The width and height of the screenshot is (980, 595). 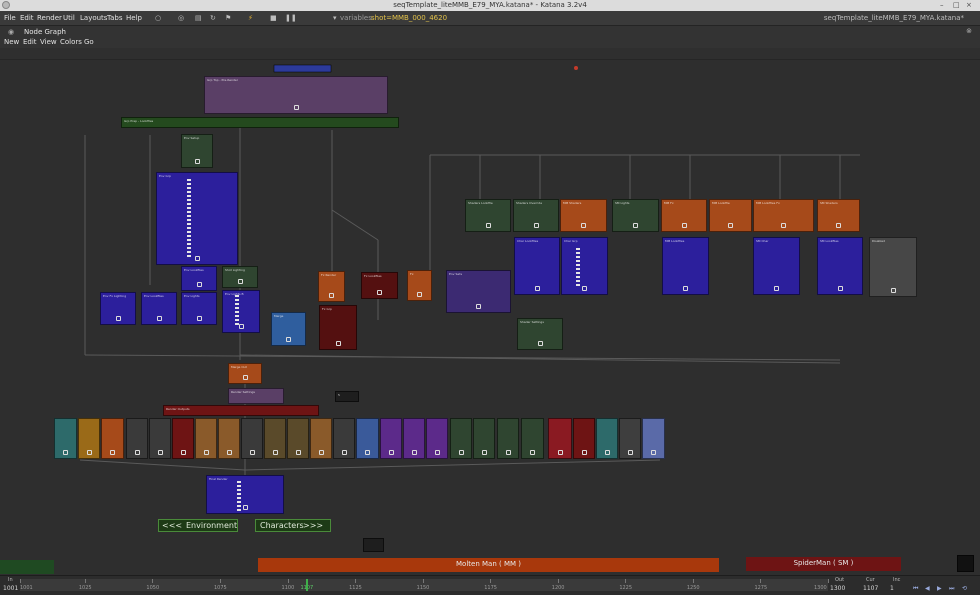 I want to click on node-orange-merge: Merge Out, so click(x=245, y=373).